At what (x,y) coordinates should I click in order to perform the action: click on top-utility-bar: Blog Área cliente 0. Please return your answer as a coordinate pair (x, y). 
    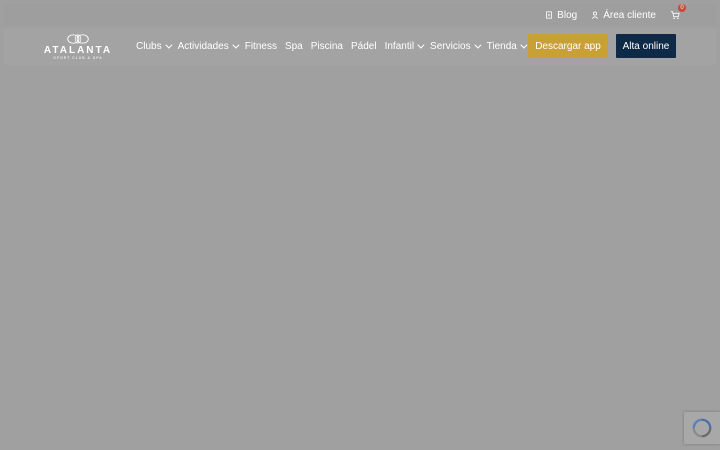
    Looking at the image, I should click on (360, 15).